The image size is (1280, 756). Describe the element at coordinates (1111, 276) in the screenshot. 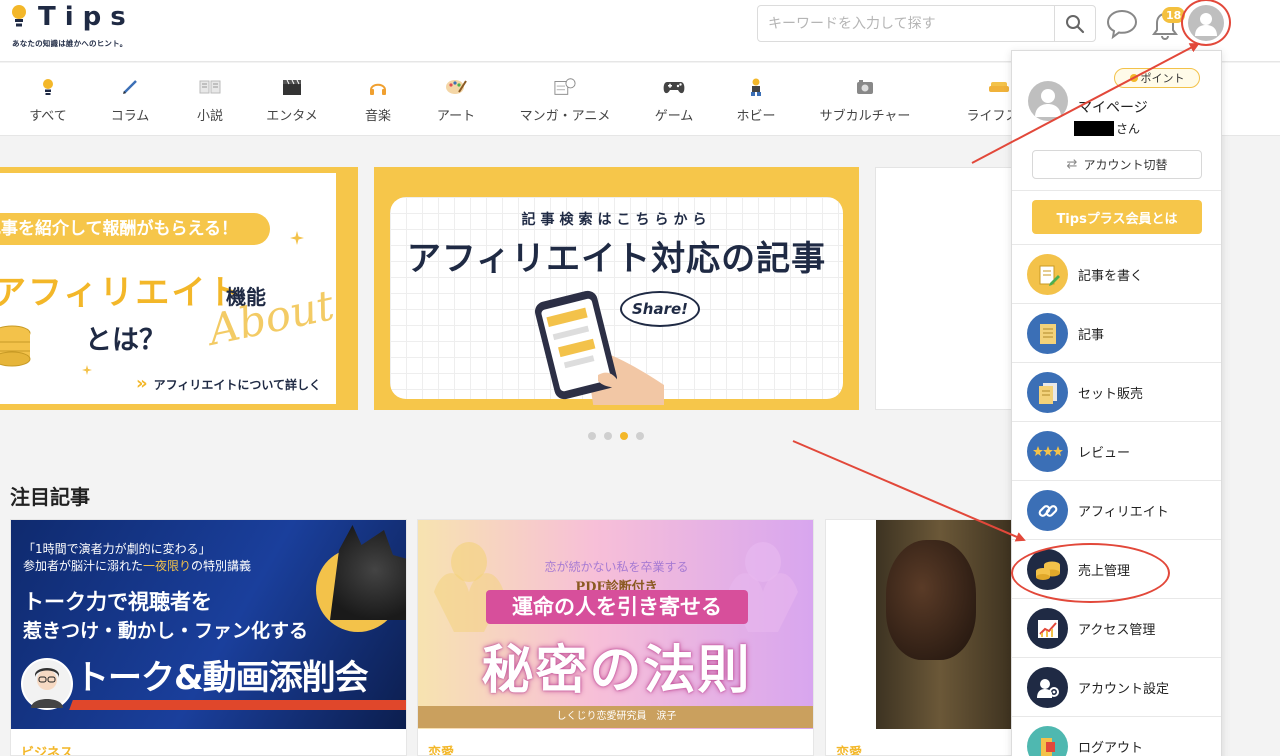

I see `menu-item-label: 記事を書く` at that location.